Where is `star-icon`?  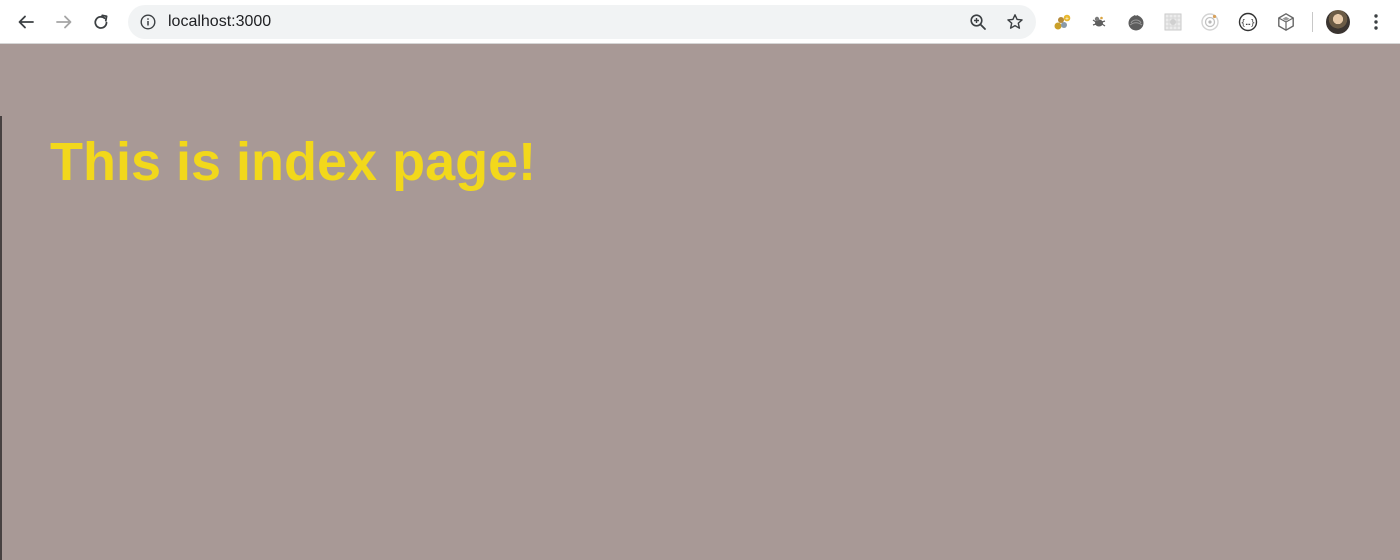
star-icon is located at coordinates (1015, 21).